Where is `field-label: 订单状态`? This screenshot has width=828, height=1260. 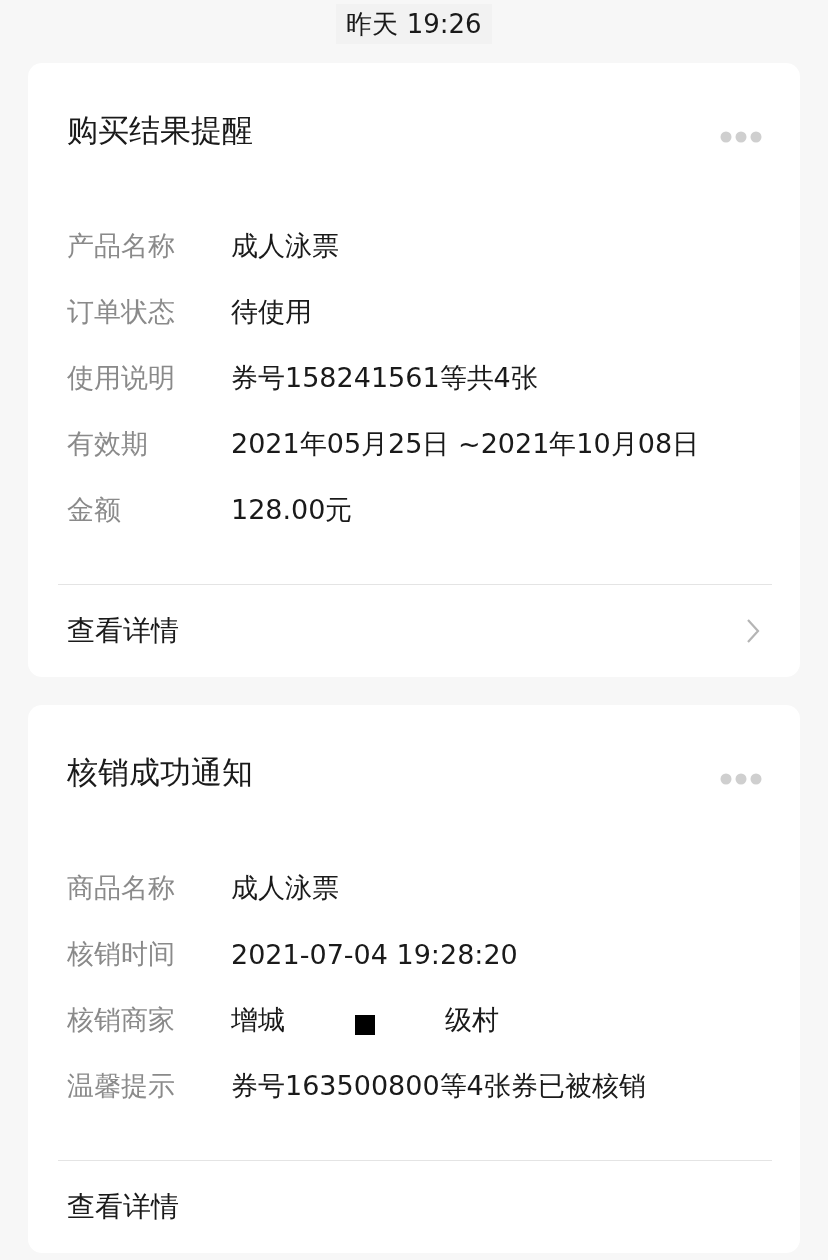 field-label: 订单状态 is located at coordinates (121, 312).